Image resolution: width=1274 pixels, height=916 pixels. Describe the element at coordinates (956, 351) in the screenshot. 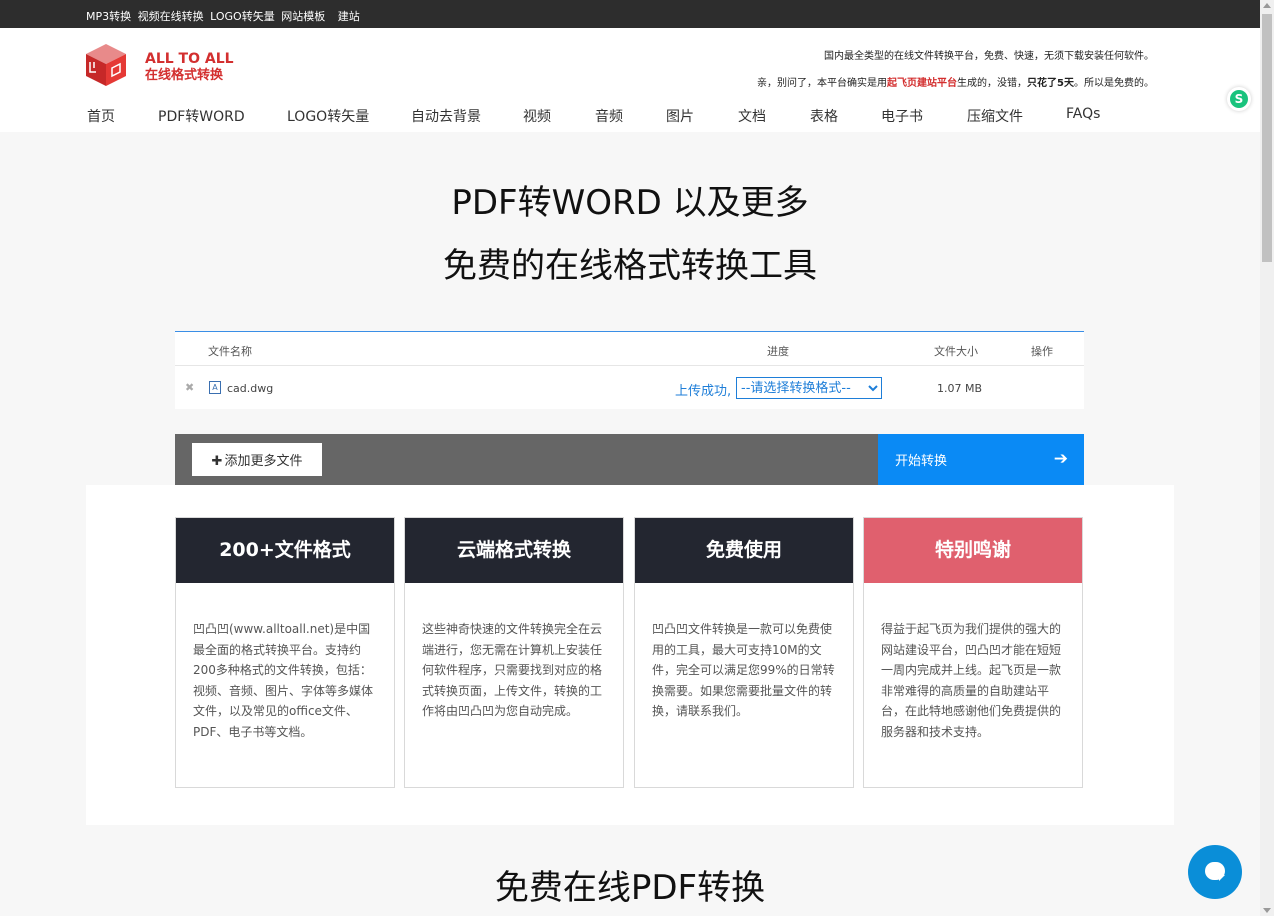

I see `col-size: 文件大小` at that location.